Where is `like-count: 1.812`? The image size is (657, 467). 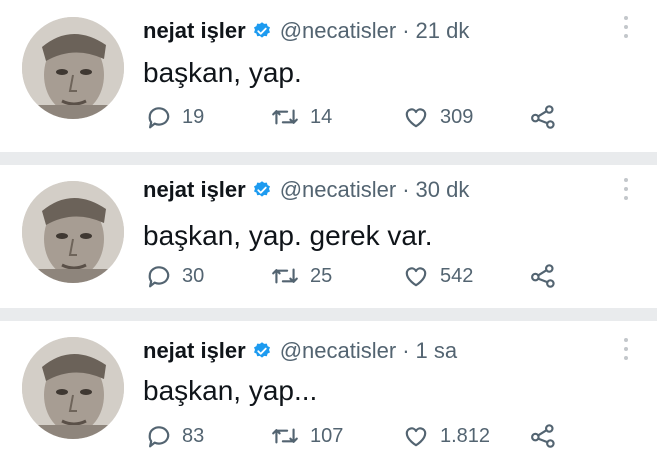
like-count: 1.812 is located at coordinates (465, 435).